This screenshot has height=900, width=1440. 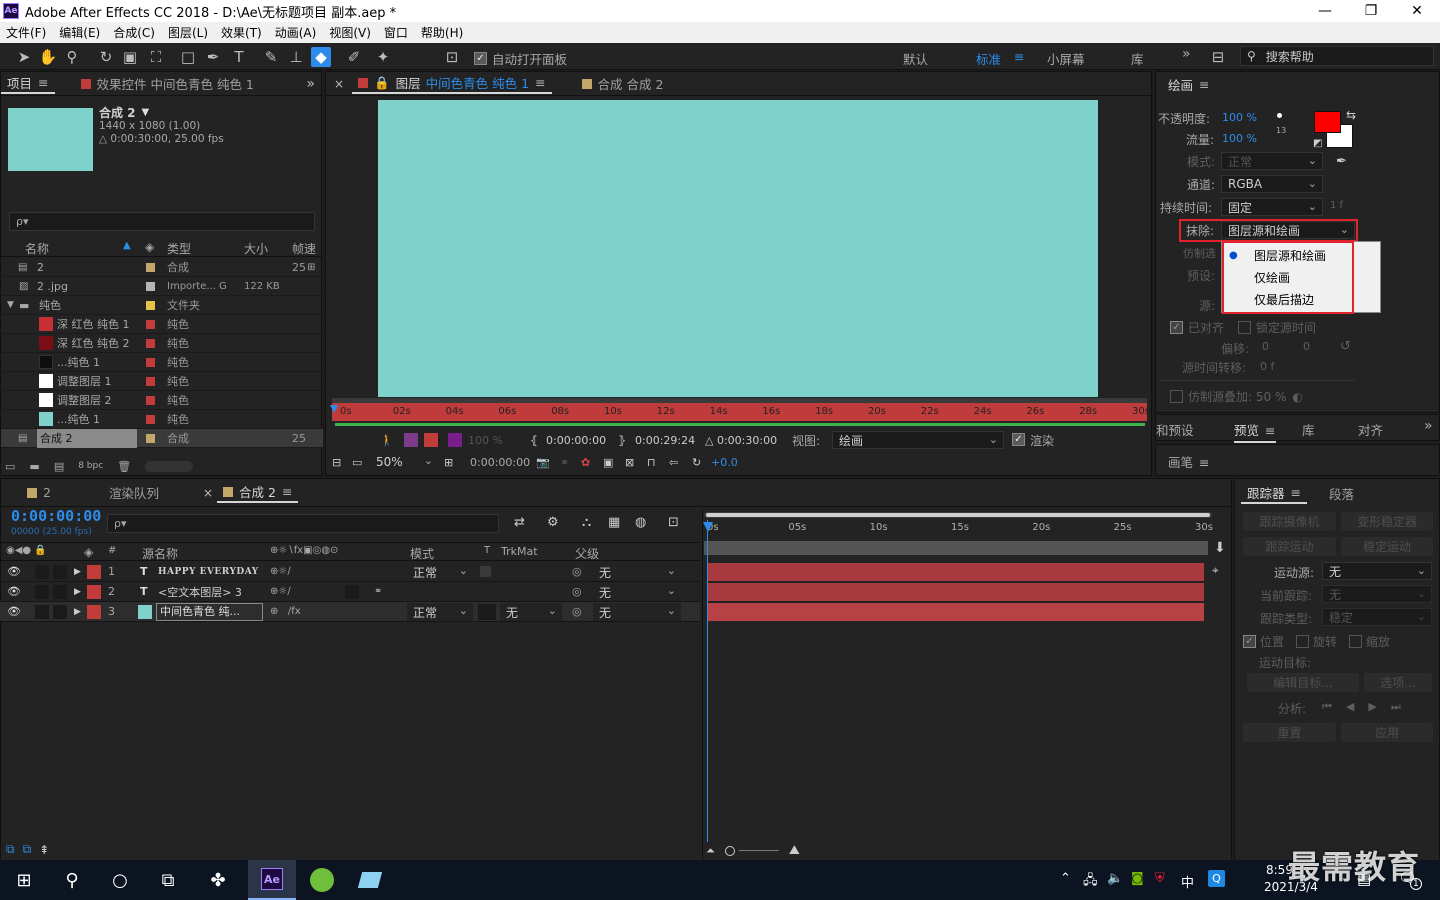 I want to click on eyedropper-icon: ✒, so click(x=1341, y=161).